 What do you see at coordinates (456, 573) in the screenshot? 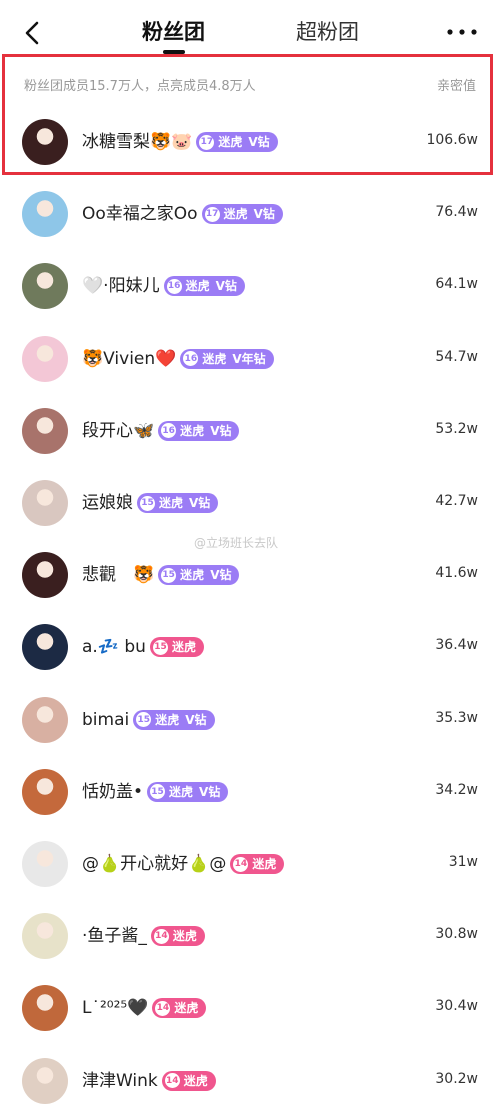
I see `closeness-value: 41.6w` at bounding box center [456, 573].